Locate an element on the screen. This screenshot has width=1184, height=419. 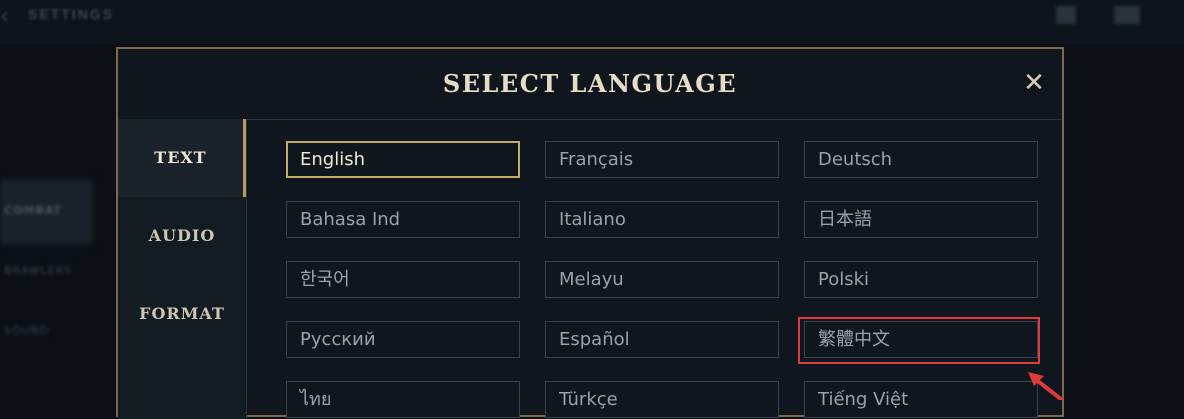
dialog-title: SELECT LANGUAGE is located at coordinates (590, 83).